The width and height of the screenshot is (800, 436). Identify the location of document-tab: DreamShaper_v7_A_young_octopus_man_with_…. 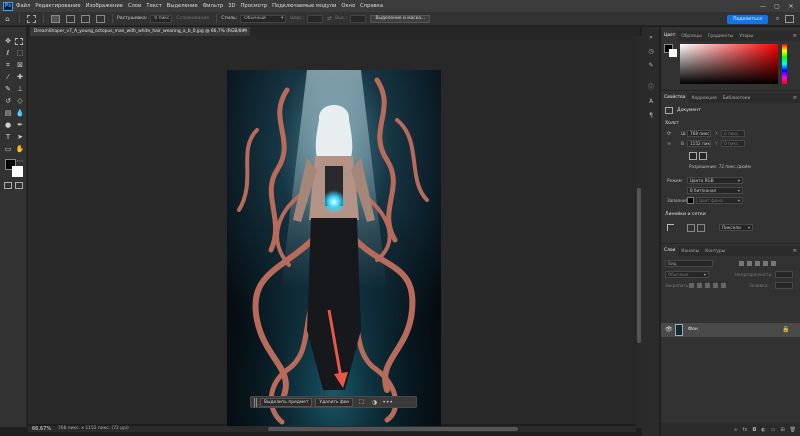
(140, 31).